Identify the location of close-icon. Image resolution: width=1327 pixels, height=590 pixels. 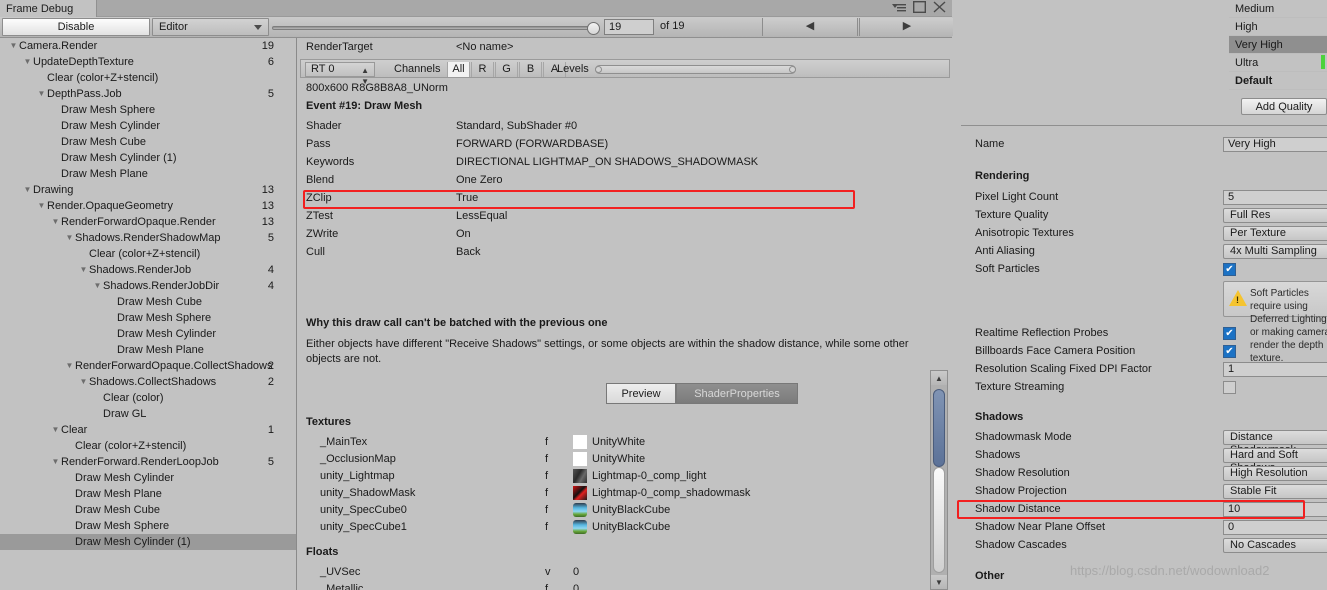
(939, 7).